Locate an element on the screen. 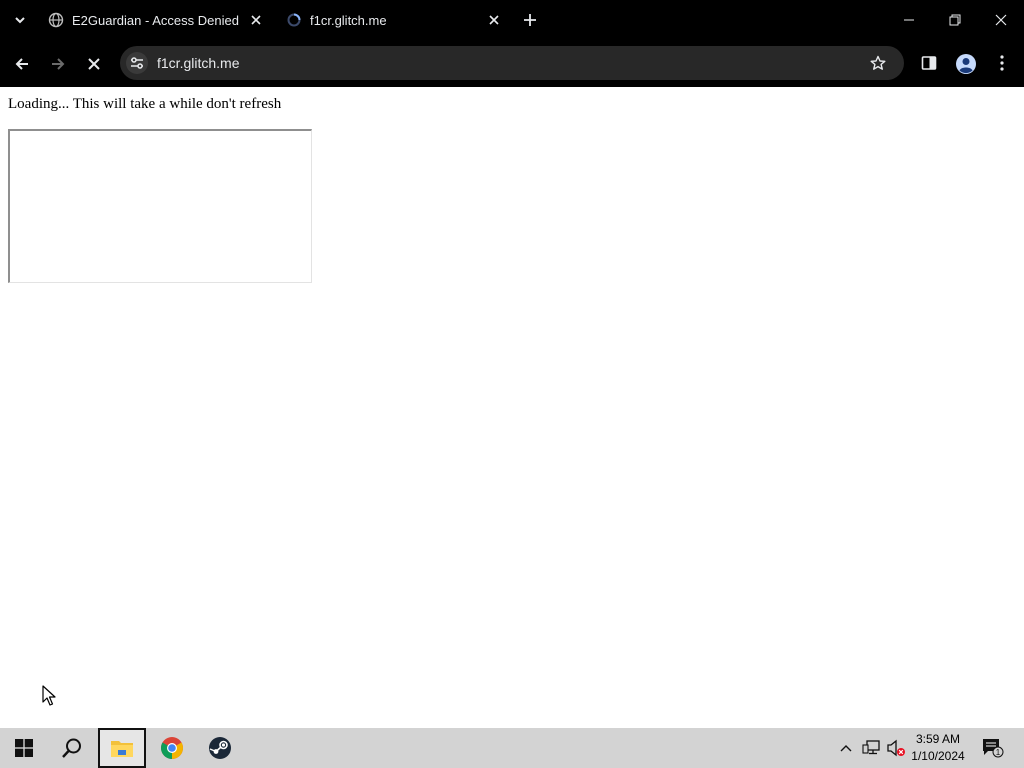  chrome-icon is located at coordinates (172, 748).